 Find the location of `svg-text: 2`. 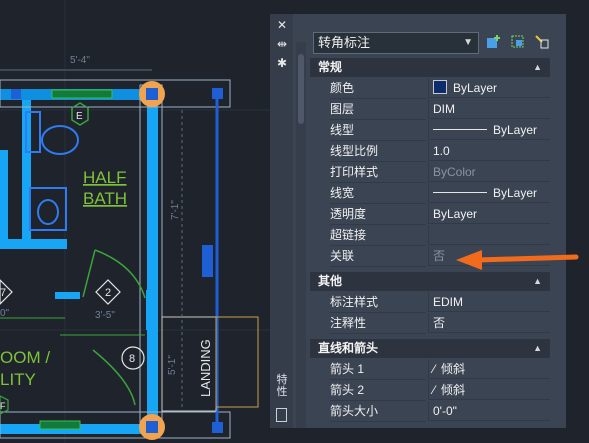

svg-text: 2 is located at coordinates (108, 293).